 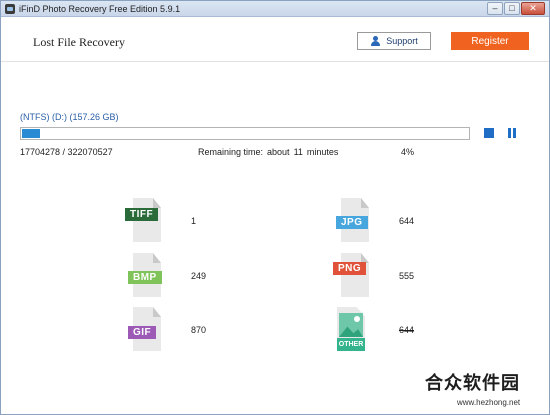 I want to click on tiff-file-icon: TIFF, so click(x=143, y=220).